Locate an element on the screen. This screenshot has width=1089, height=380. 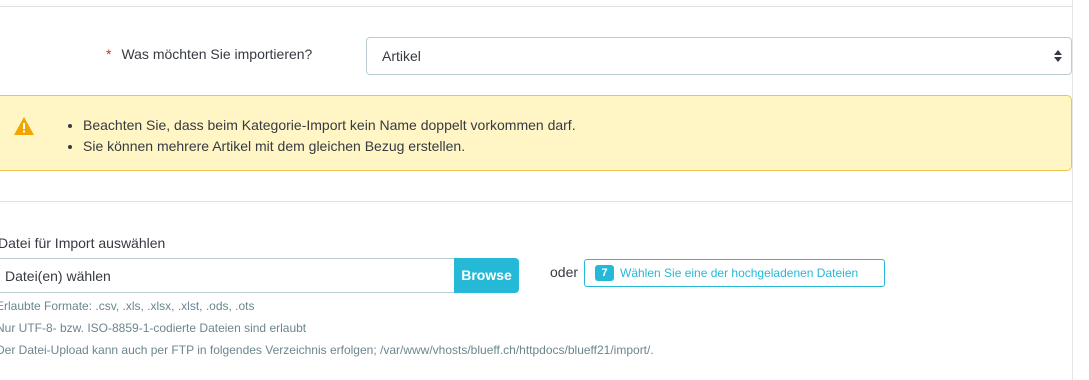
required-marker: * is located at coordinates (109, 54).